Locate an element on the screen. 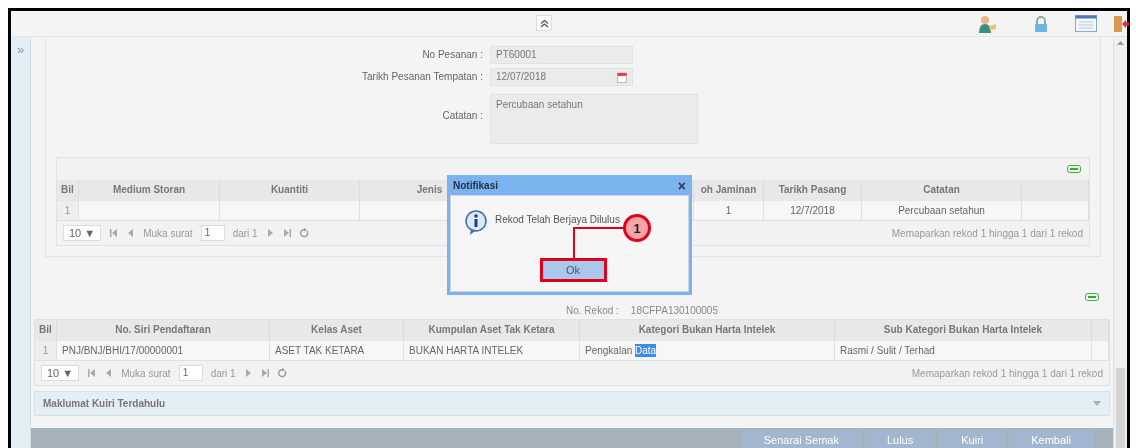 The width and height of the screenshot is (1136, 448). table-cell: BUKAN HARTA INTELEK is located at coordinates (492, 350).